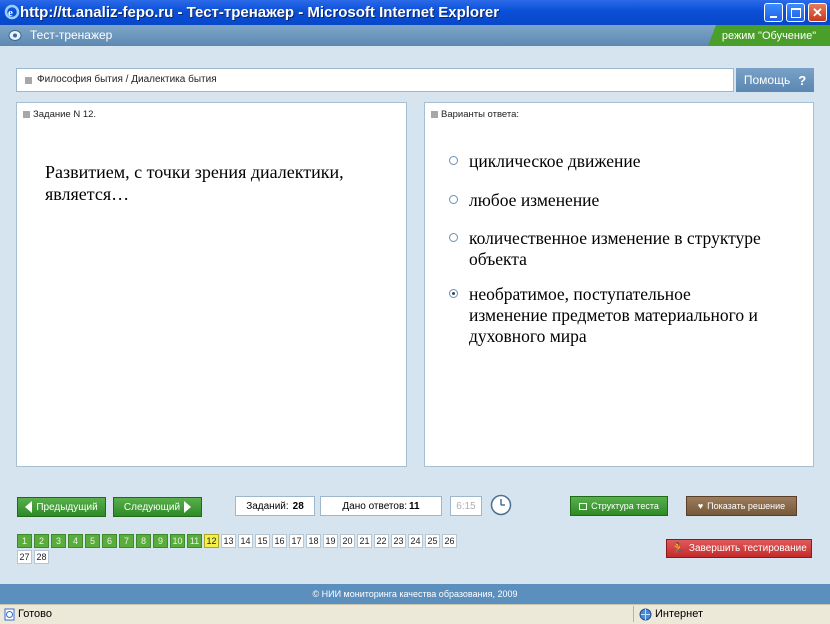  Describe the element at coordinates (767, 80) in the screenshot. I see `help-label: Помощь` at that location.